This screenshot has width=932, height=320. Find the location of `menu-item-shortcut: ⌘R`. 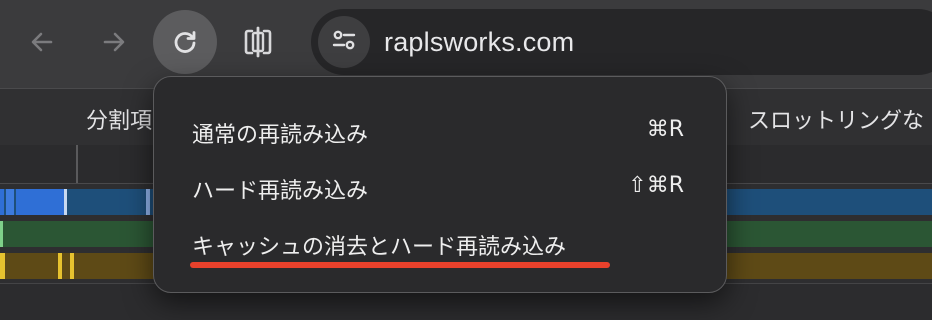

menu-item-shortcut: ⌘R is located at coordinates (665, 129).